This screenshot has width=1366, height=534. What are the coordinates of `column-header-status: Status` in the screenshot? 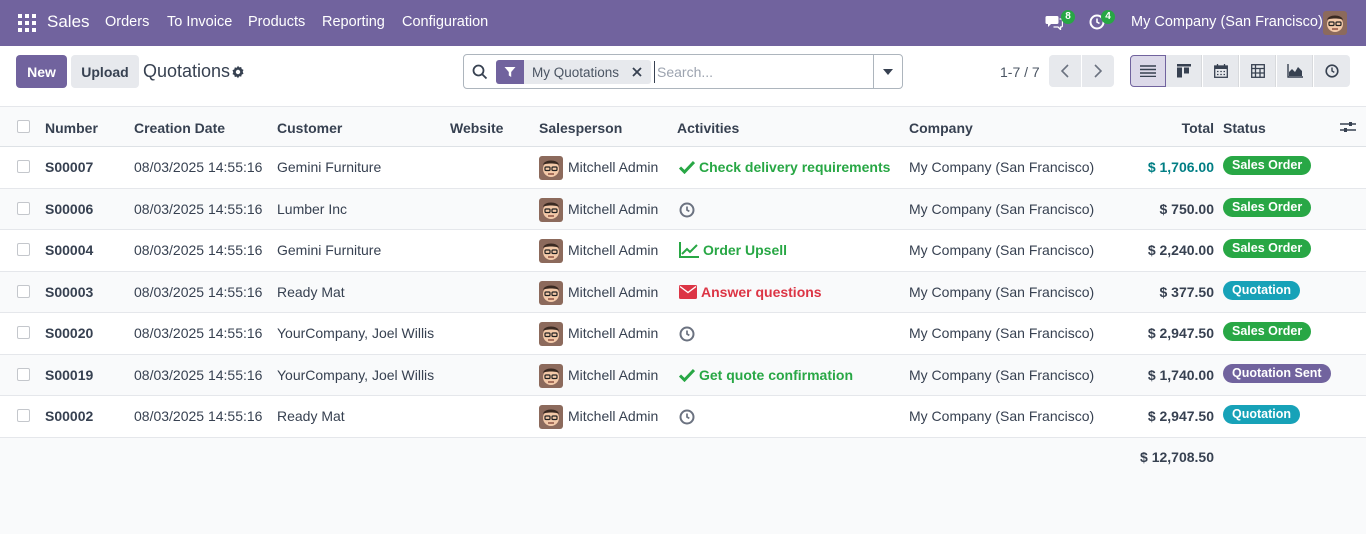 It's located at (1244, 128).